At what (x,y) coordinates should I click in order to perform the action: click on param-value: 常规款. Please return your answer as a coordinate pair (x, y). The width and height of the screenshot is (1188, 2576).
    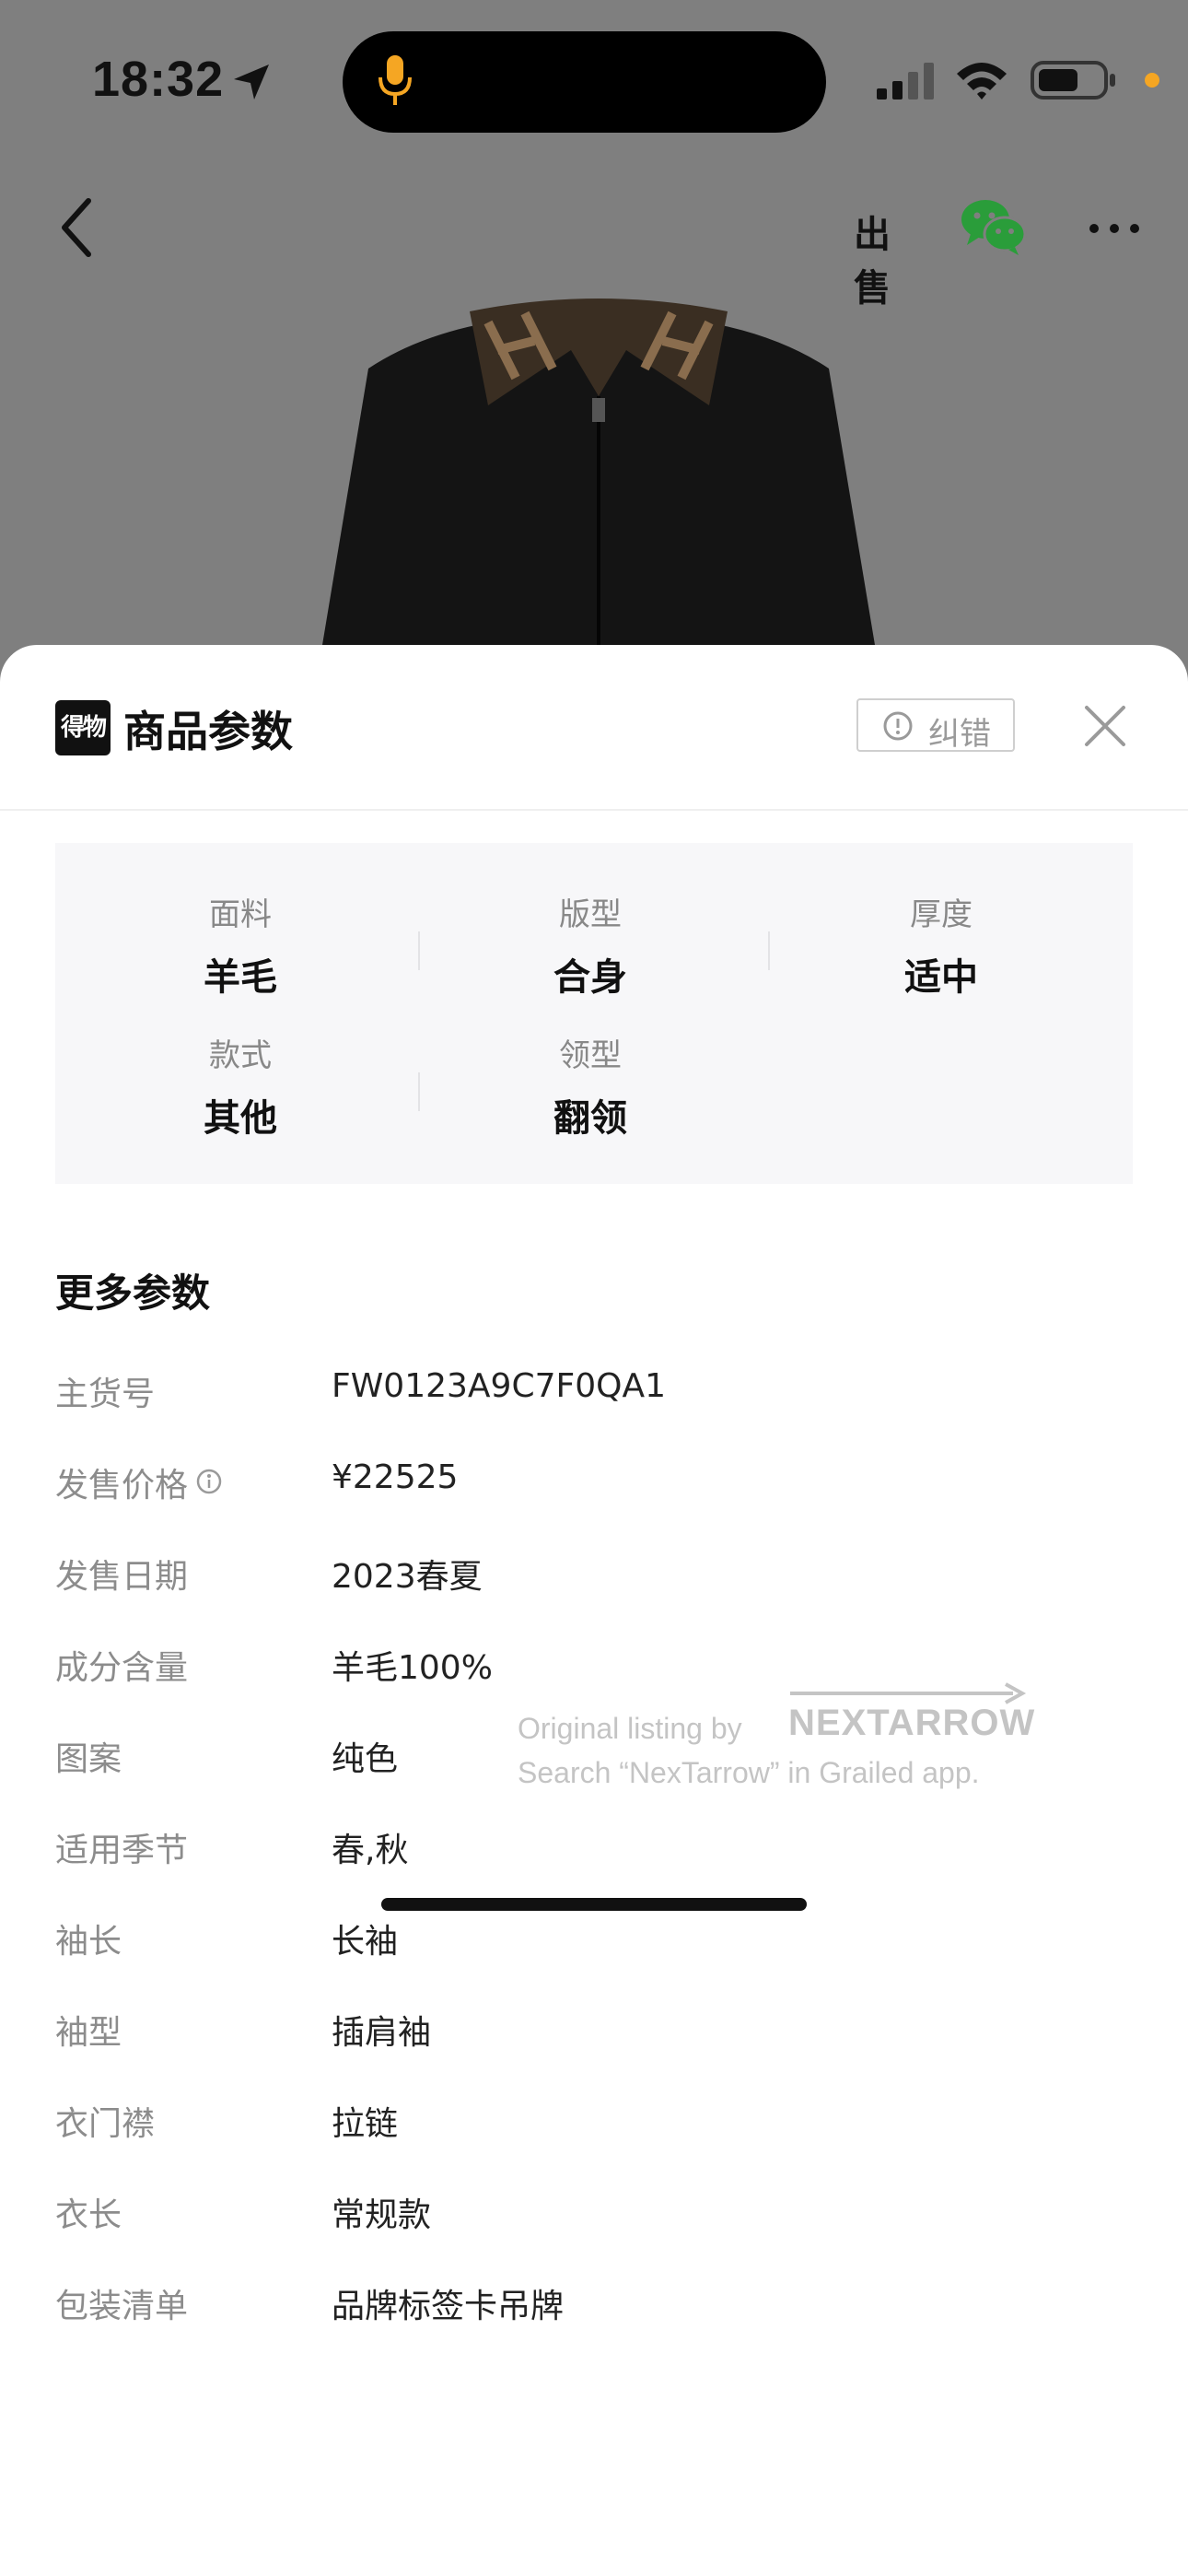
    Looking at the image, I should click on (382, 2215).